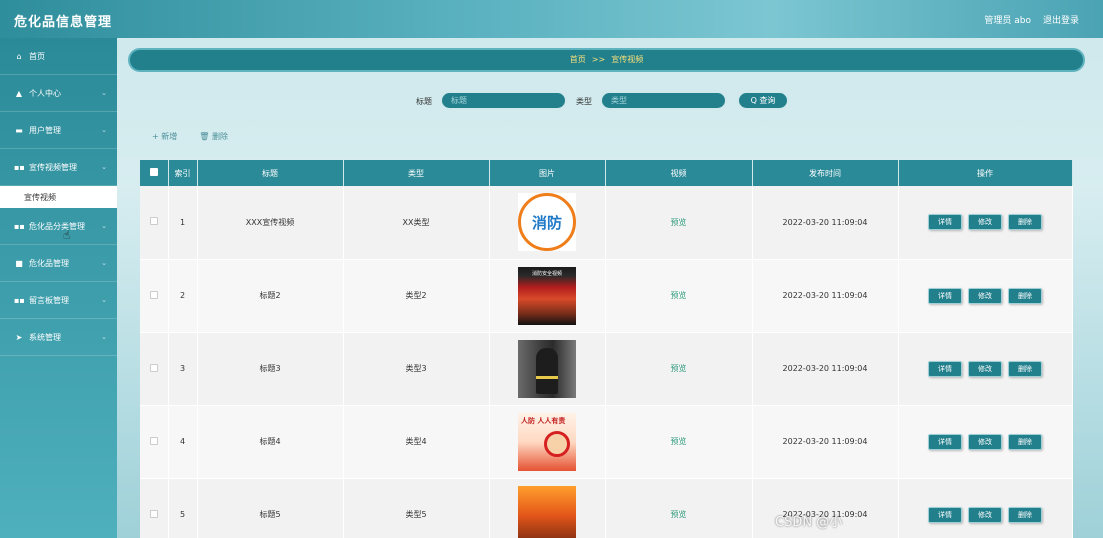 The image size is (1103, 538). I want to click on cell-index: 4, so click(183, 442).